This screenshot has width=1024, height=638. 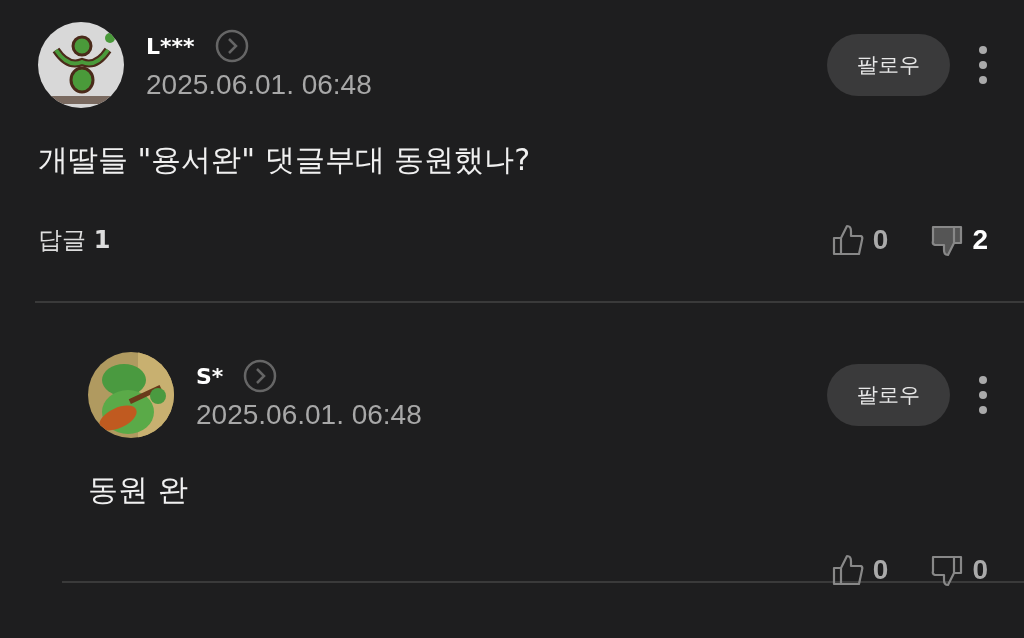 What do you see at coordinates (138, 490) in the screenshot?
I see `comment-text: 동원 완` at bounding box center [138, 490].